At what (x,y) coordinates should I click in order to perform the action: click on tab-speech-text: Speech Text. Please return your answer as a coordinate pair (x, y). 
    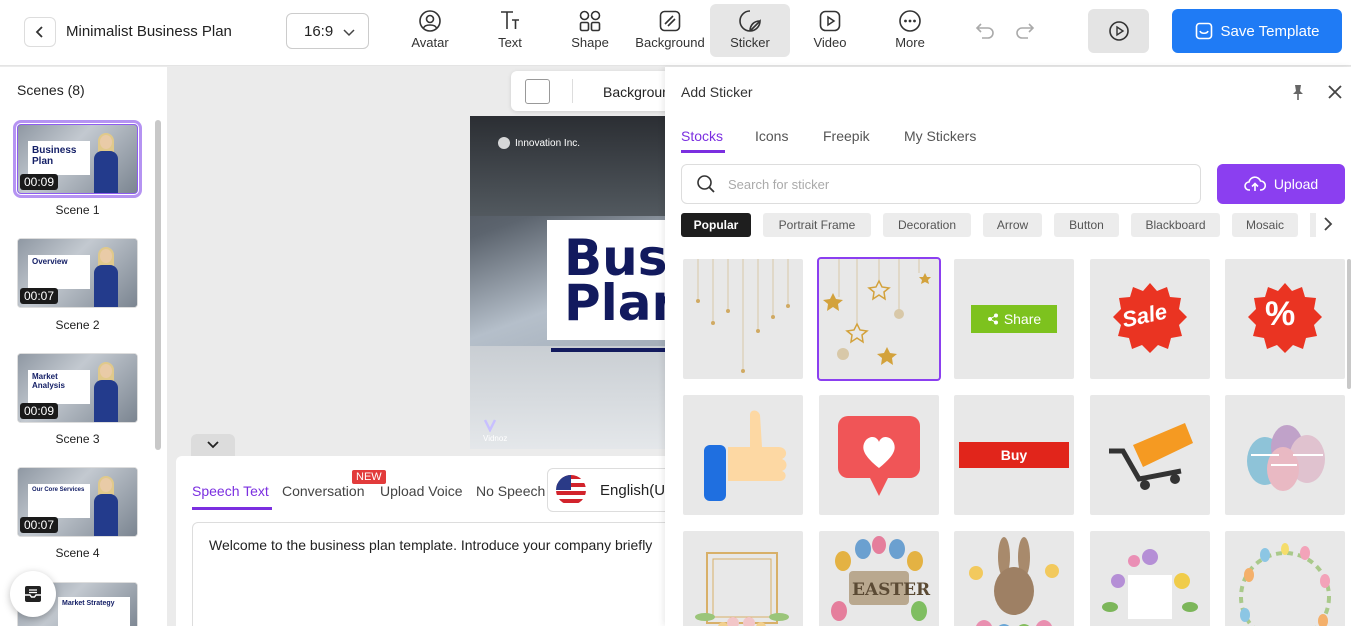
    Looking at the image, I should click on (230, 491).